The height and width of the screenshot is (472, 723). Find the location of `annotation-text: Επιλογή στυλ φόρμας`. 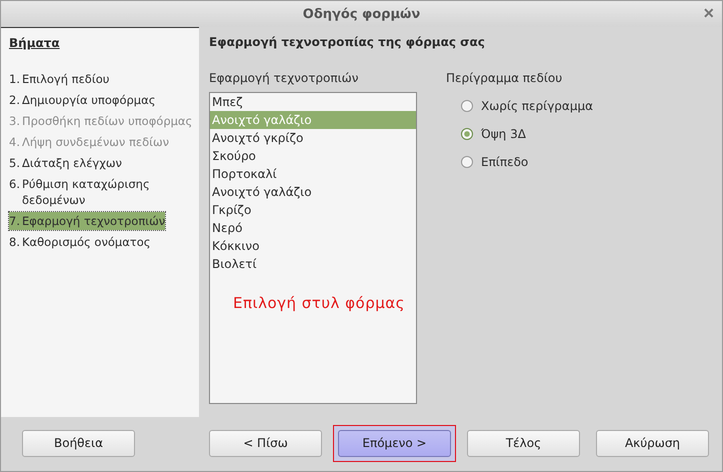

annotation-text: Επιλογή στυλ φόρμας is located at coordinates (319, 303).